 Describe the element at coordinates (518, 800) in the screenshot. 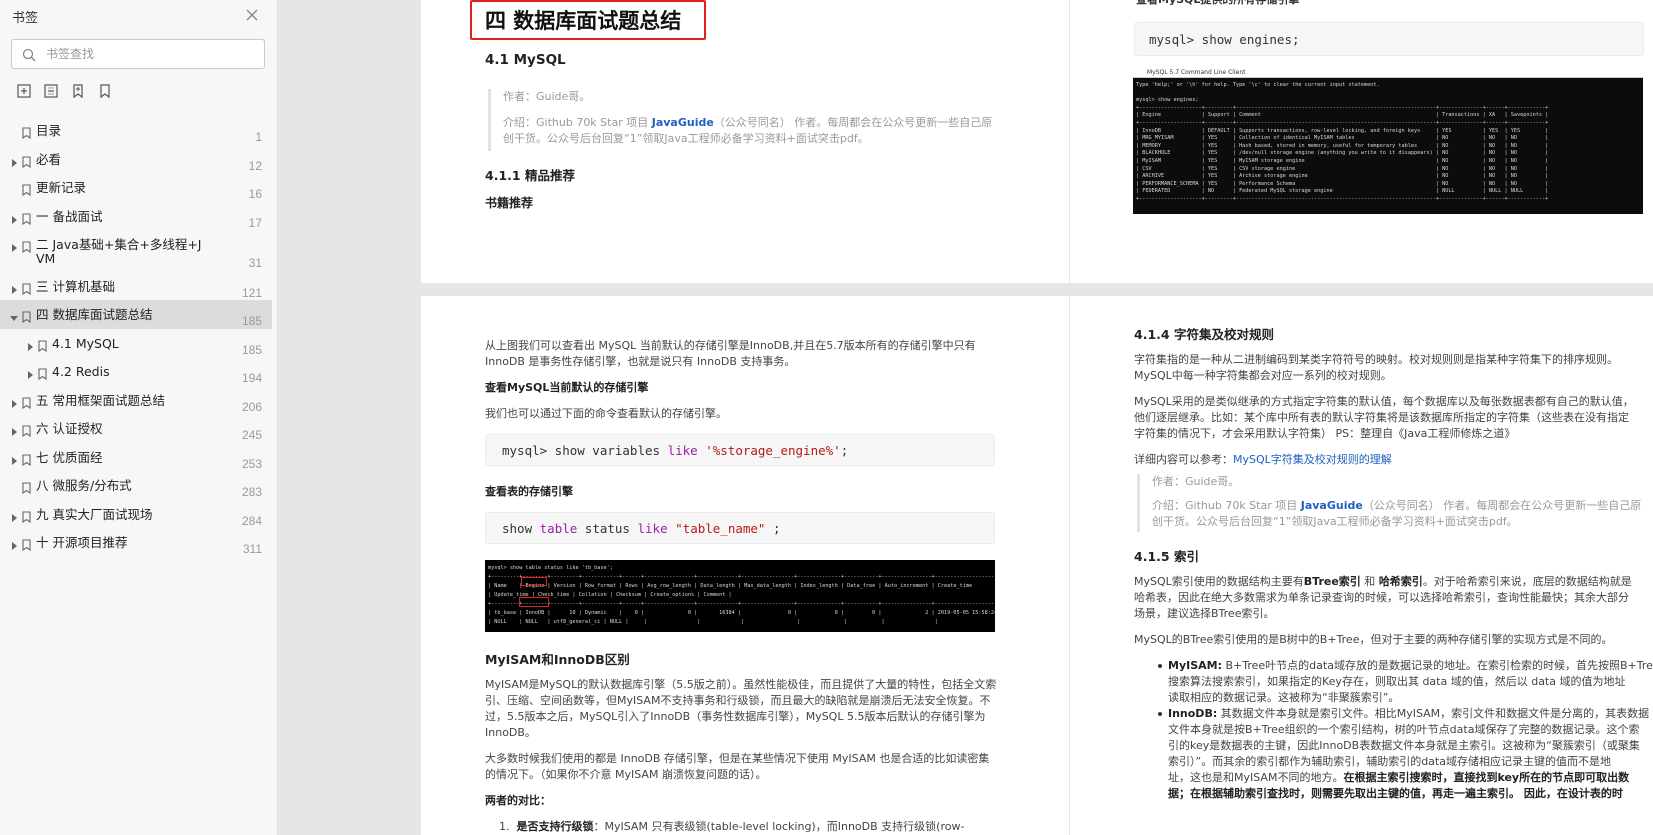

I see `paragraph-heading: 两者的对比：` at that location.